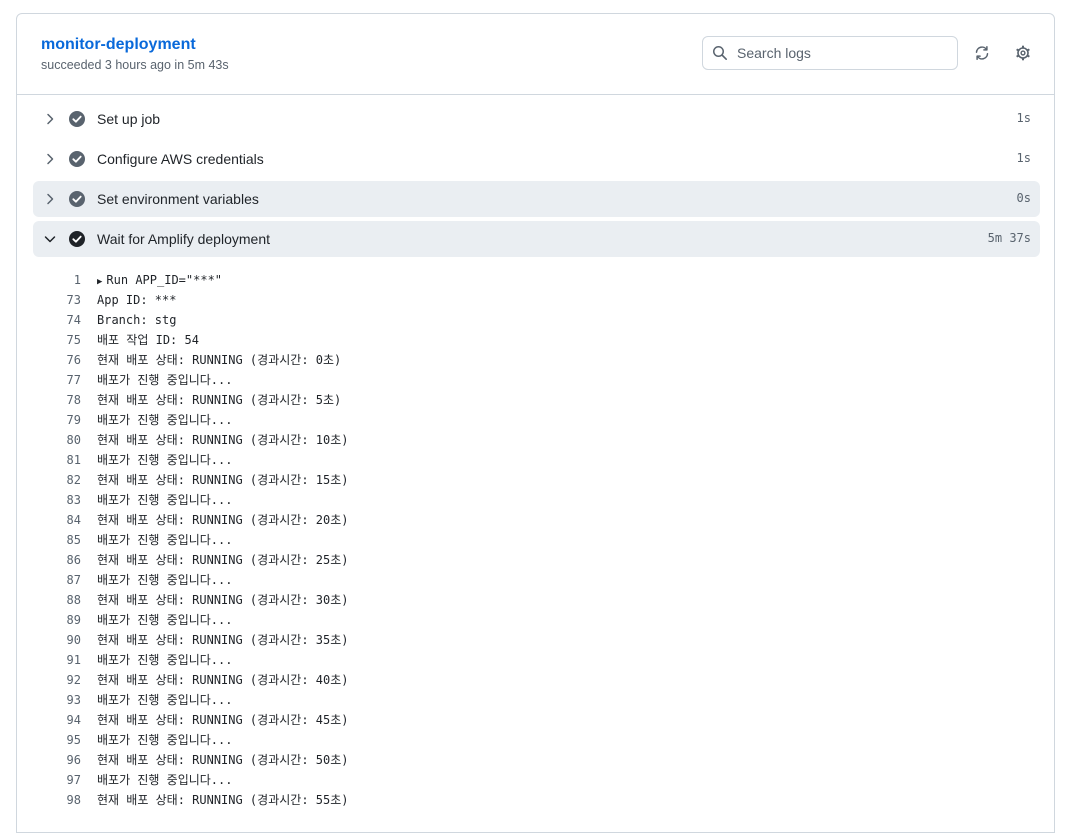 This screenshot has height=833, width=1071. I want to click on log-line-number: 79, so click(57, 420).